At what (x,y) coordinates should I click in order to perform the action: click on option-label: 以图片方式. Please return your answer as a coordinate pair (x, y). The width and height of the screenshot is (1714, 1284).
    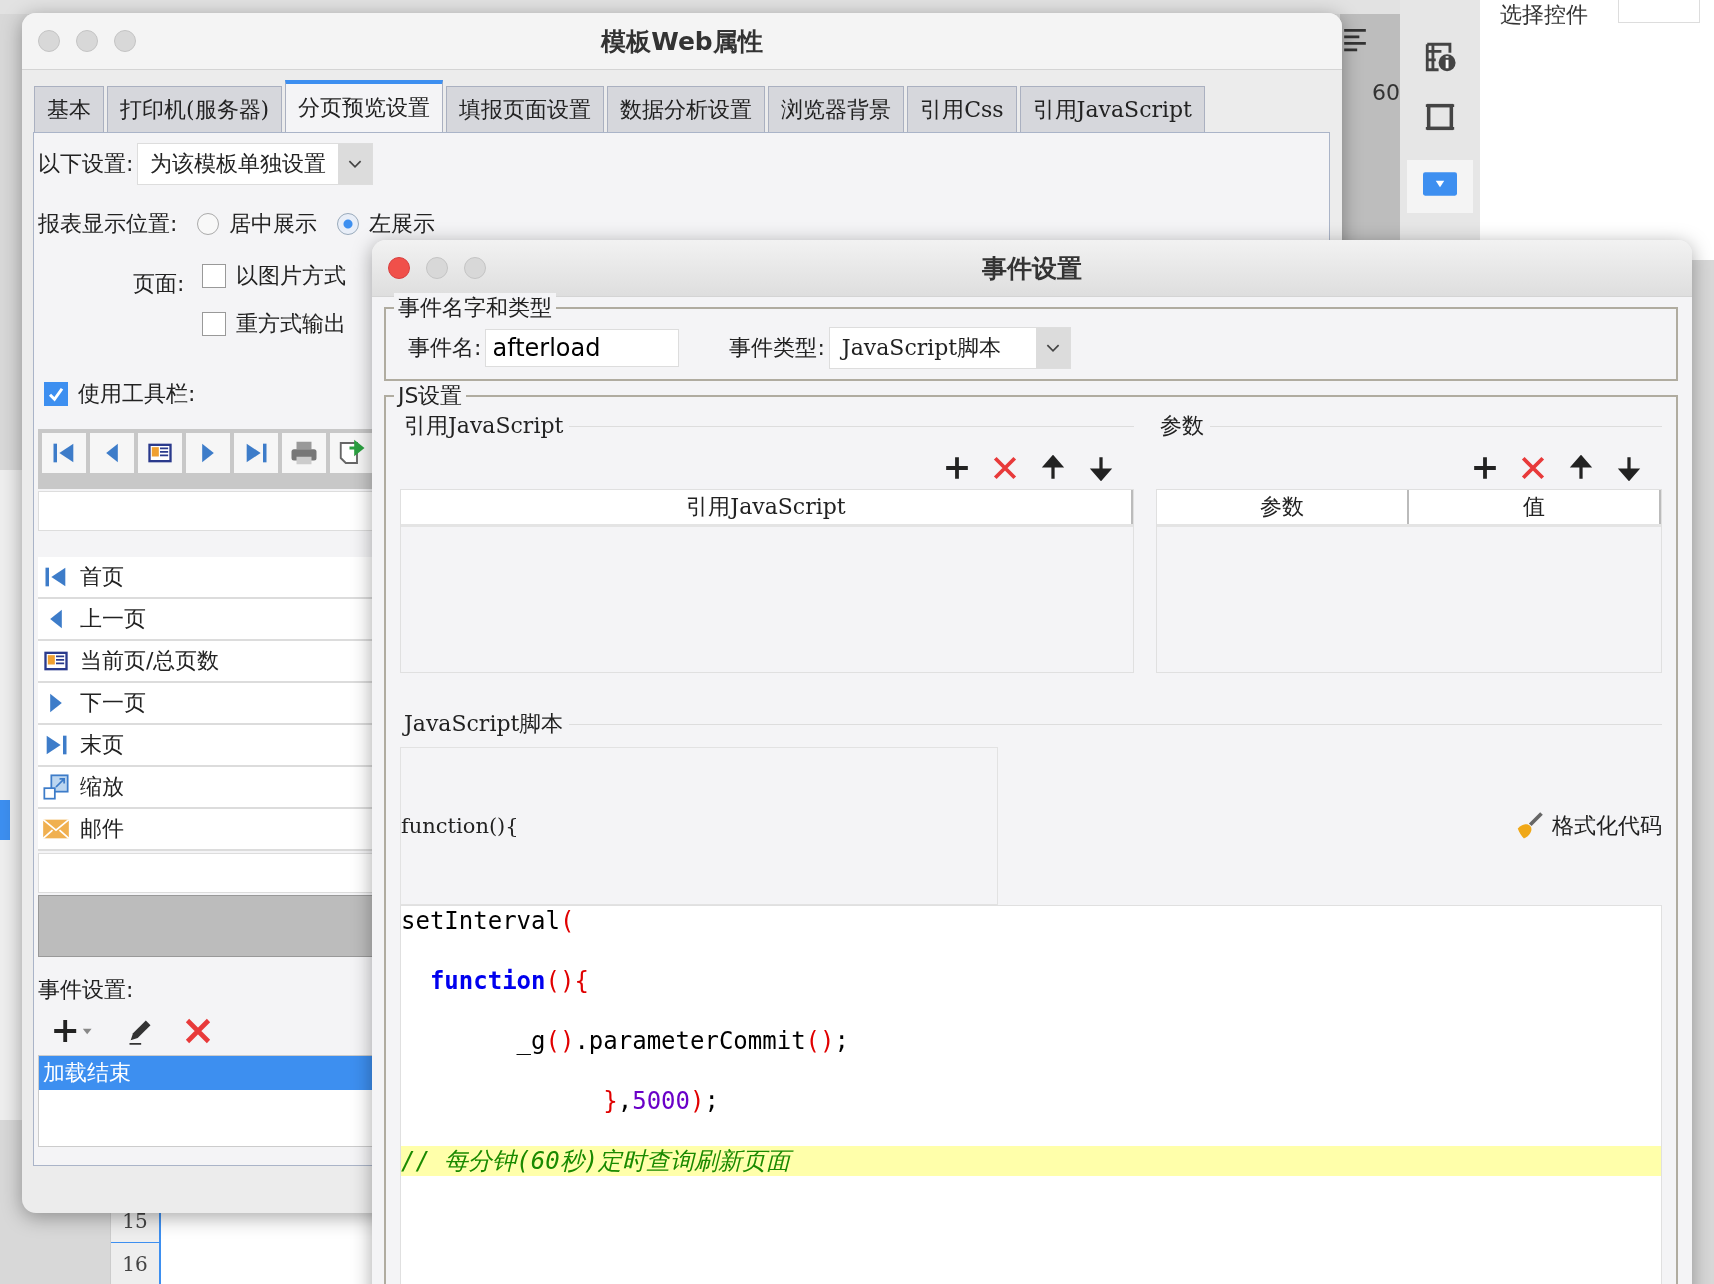
    Looking at the image, I should click on (291, 276).